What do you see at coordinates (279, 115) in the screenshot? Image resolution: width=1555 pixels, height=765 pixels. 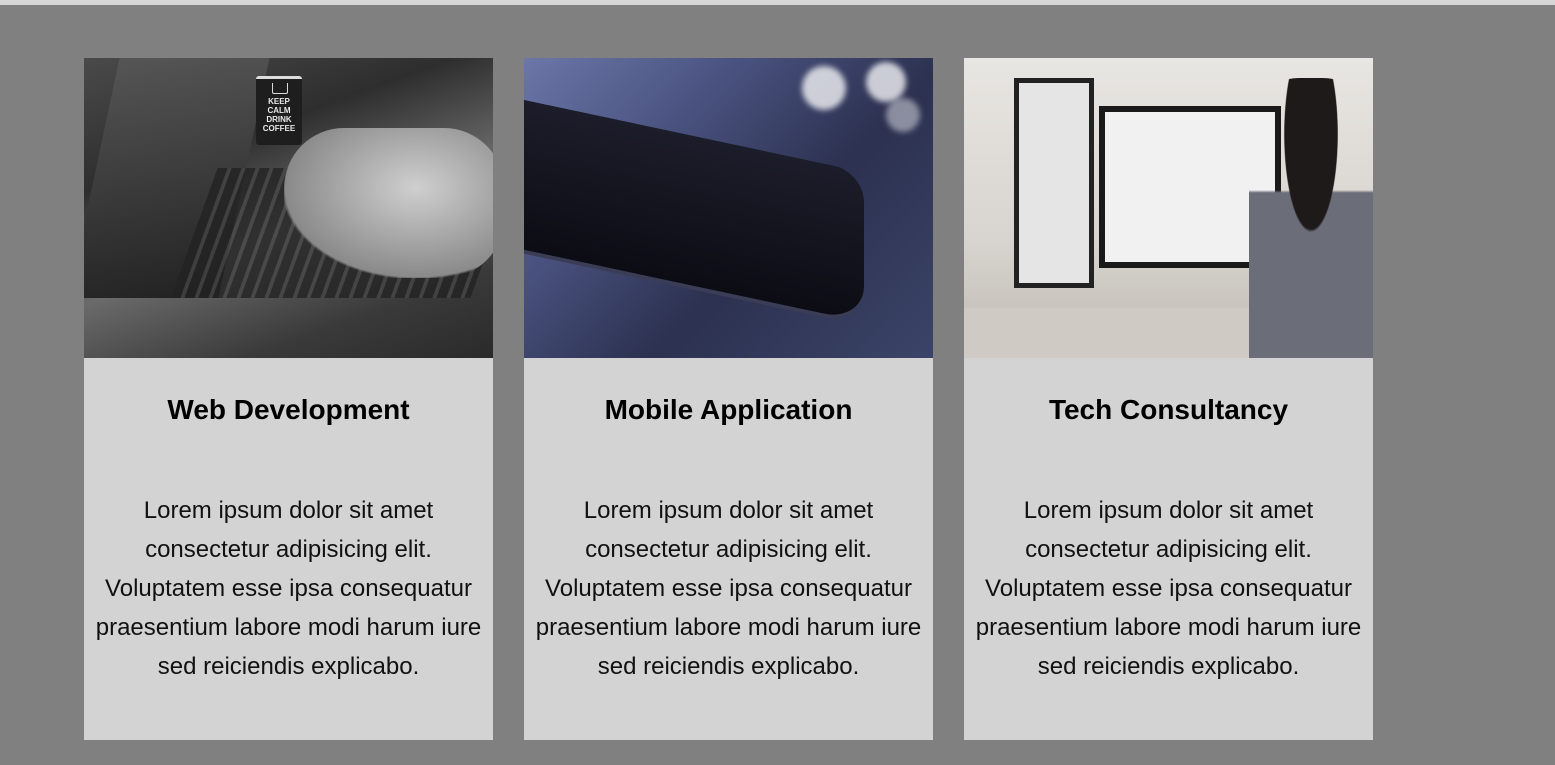 I see `mug-text: KEEP CALM DRINK COFFEE` at bounding box center [279, 115].